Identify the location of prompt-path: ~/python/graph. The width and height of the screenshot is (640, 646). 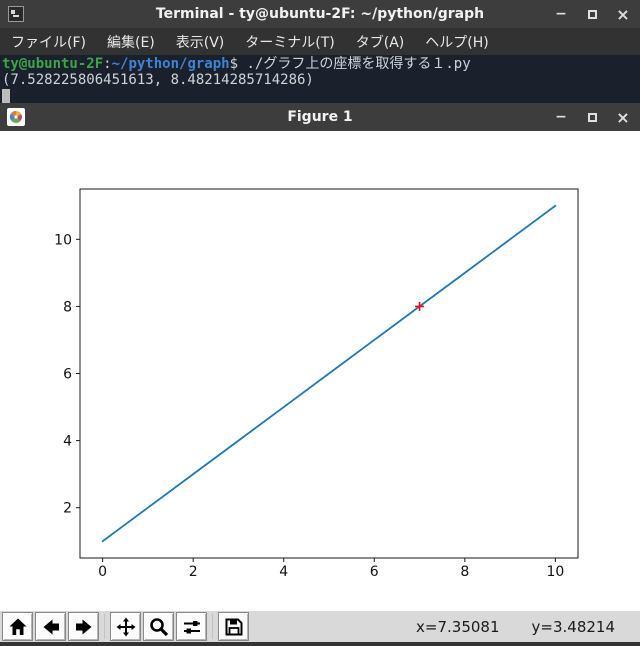
(170, 64).